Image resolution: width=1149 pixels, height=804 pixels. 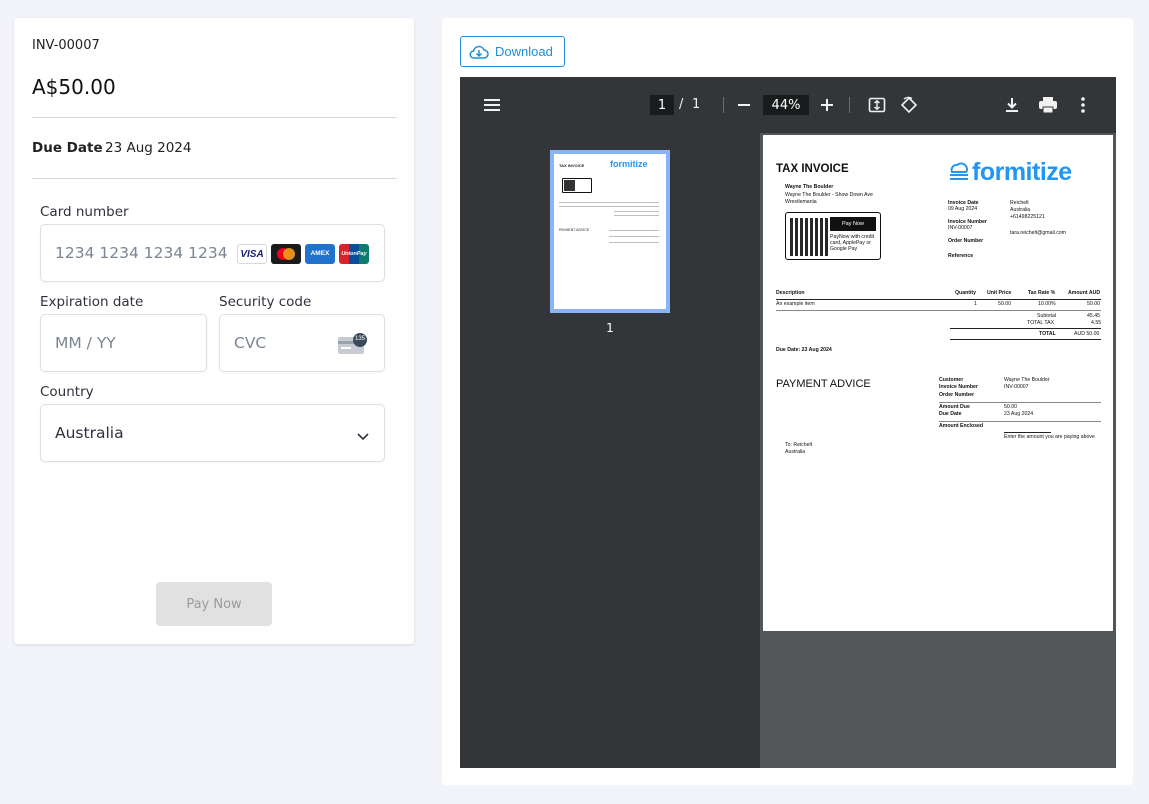 What do you see at coordinates (849, 105) in the screenshot?
I see `toolbar-divider` at bounding box center [849, 105].